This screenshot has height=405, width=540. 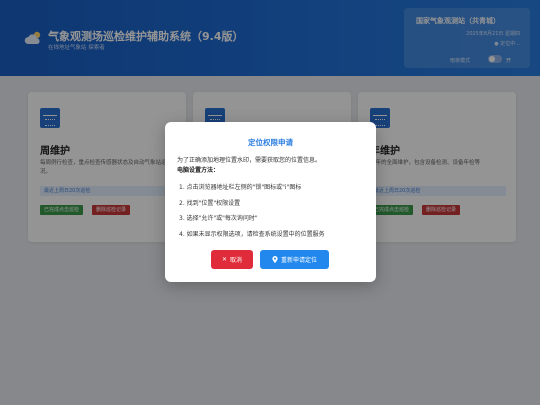 What do you see at coordinates (249, 160) in the screenshot?
I see `dialog-intro: 为了正确添加地理位置水印，需要获取您的位置信息。` at bounding box center [249, 160].